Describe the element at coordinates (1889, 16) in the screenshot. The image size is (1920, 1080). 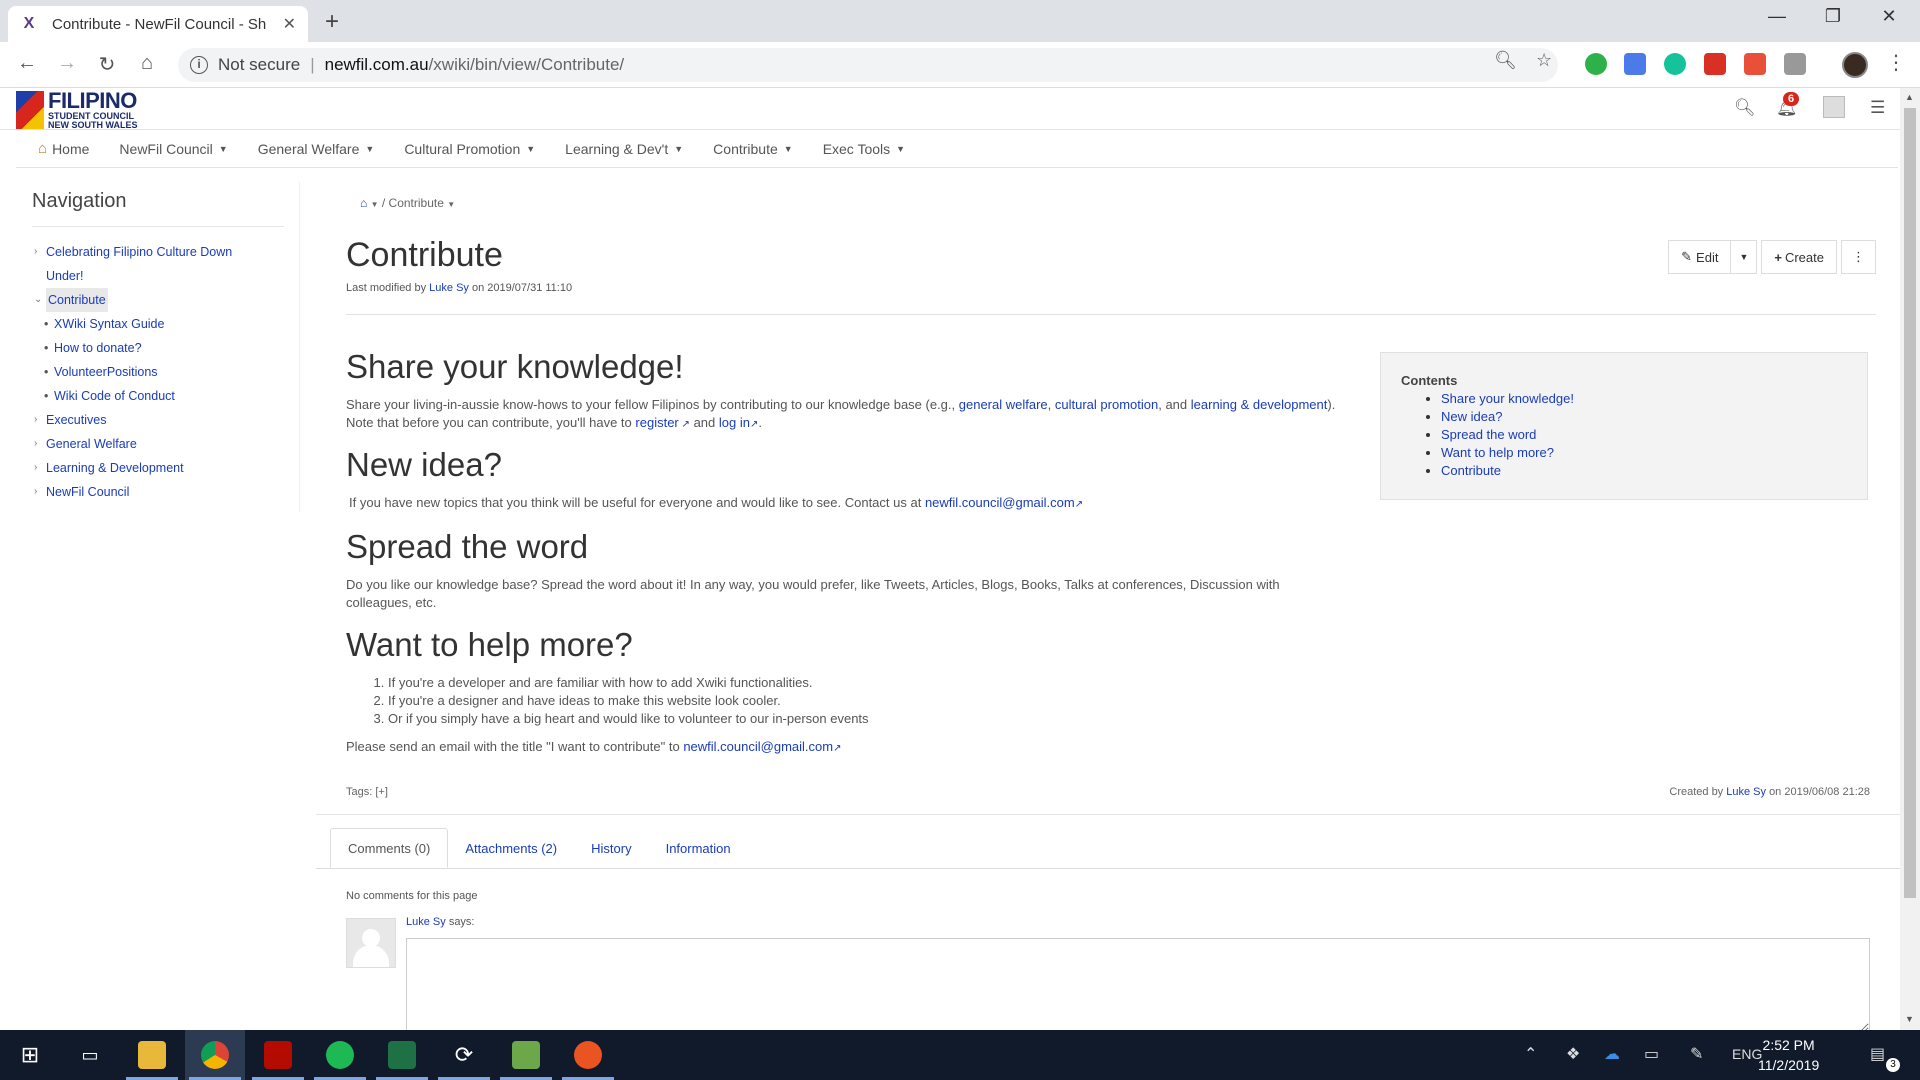
I see `window-close-icon: ✕` at that location.